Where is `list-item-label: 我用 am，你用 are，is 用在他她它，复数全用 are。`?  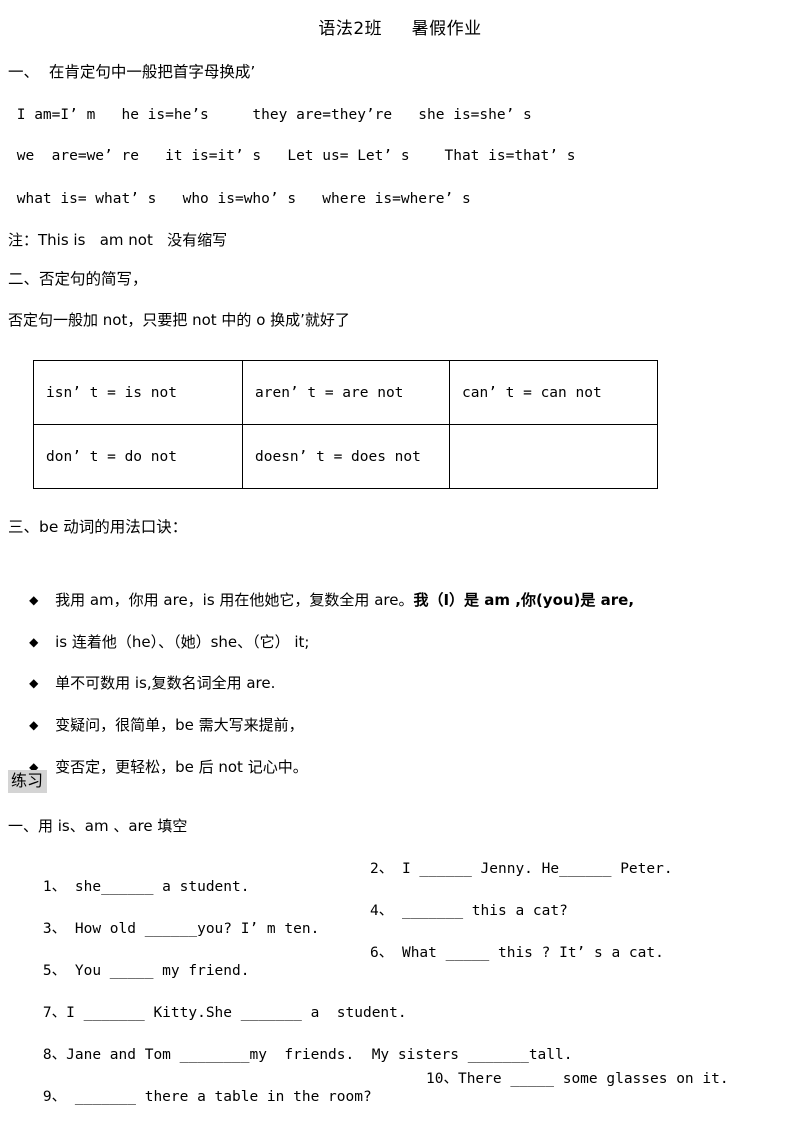 list-item-label: 我用 am，你用 are，is 用在他她它，复数全用 are。 is located at coordinates (234, 600).